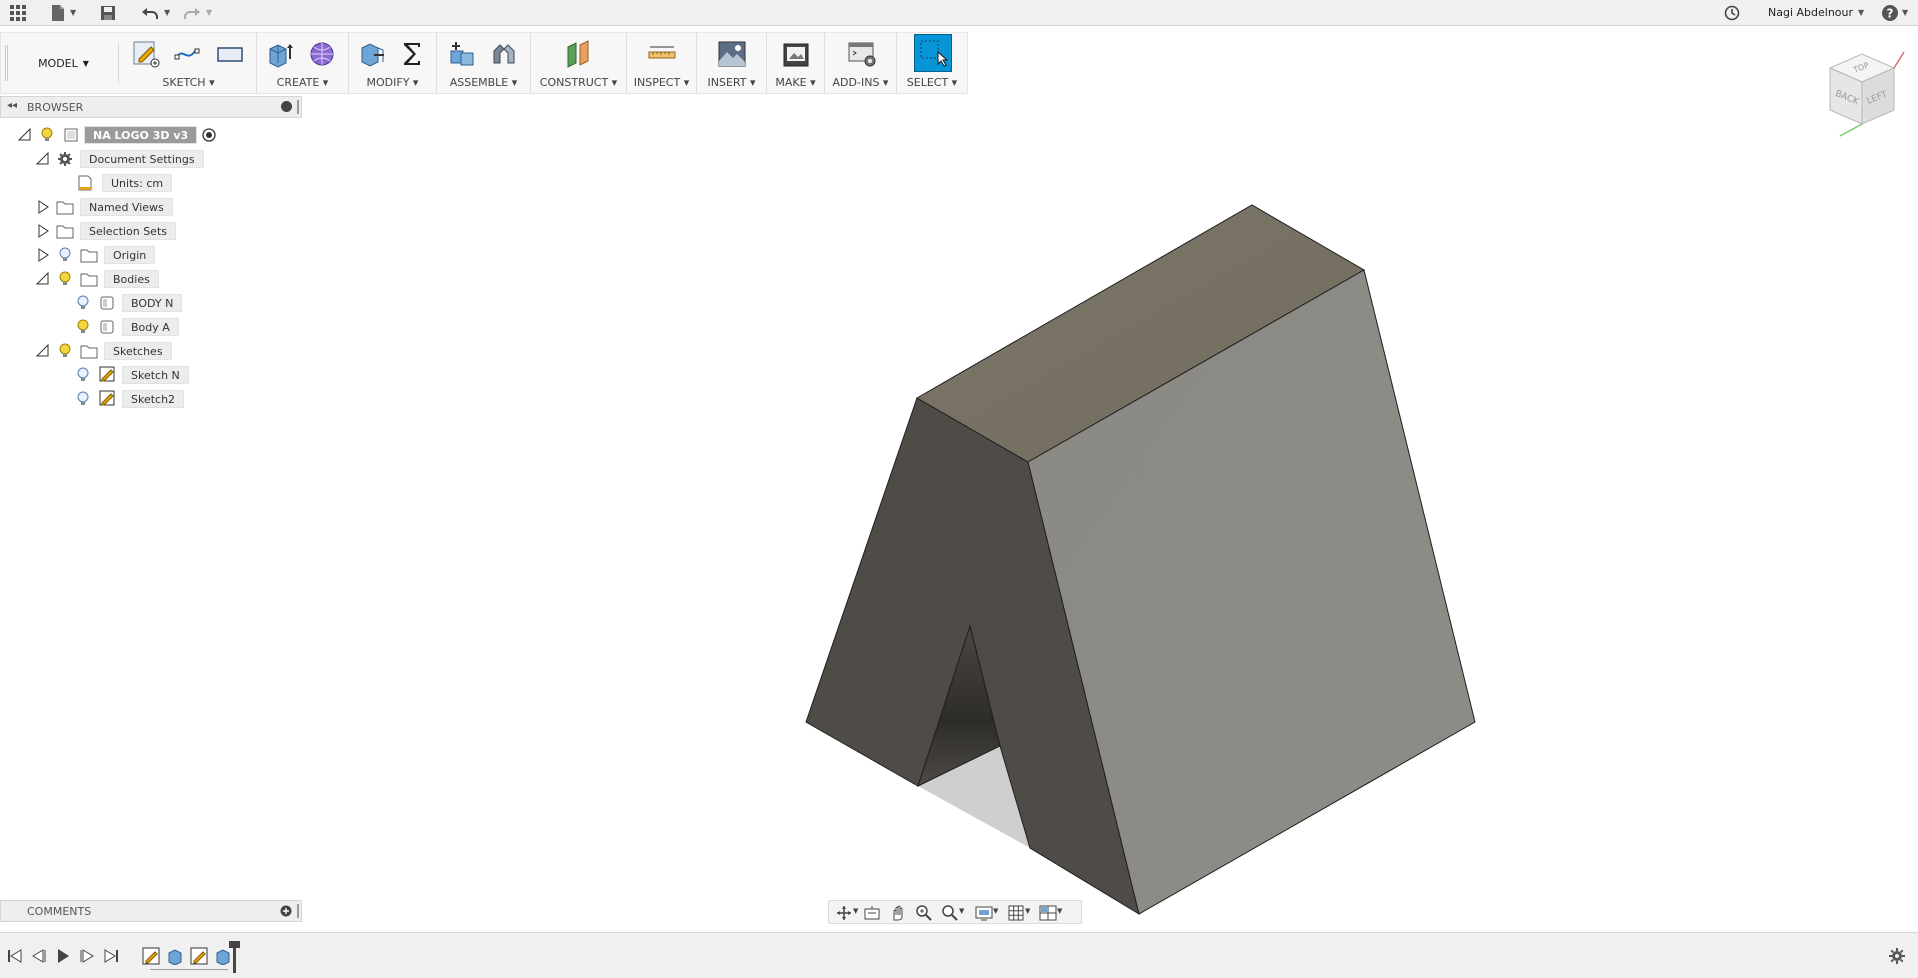  I want to click on look-at-icon, so click(872, 913).